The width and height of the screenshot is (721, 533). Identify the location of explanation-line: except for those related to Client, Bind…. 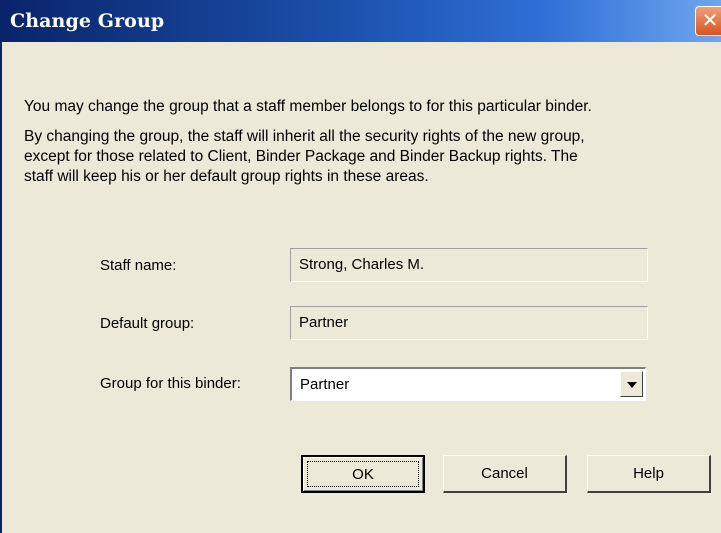
(301, 156).